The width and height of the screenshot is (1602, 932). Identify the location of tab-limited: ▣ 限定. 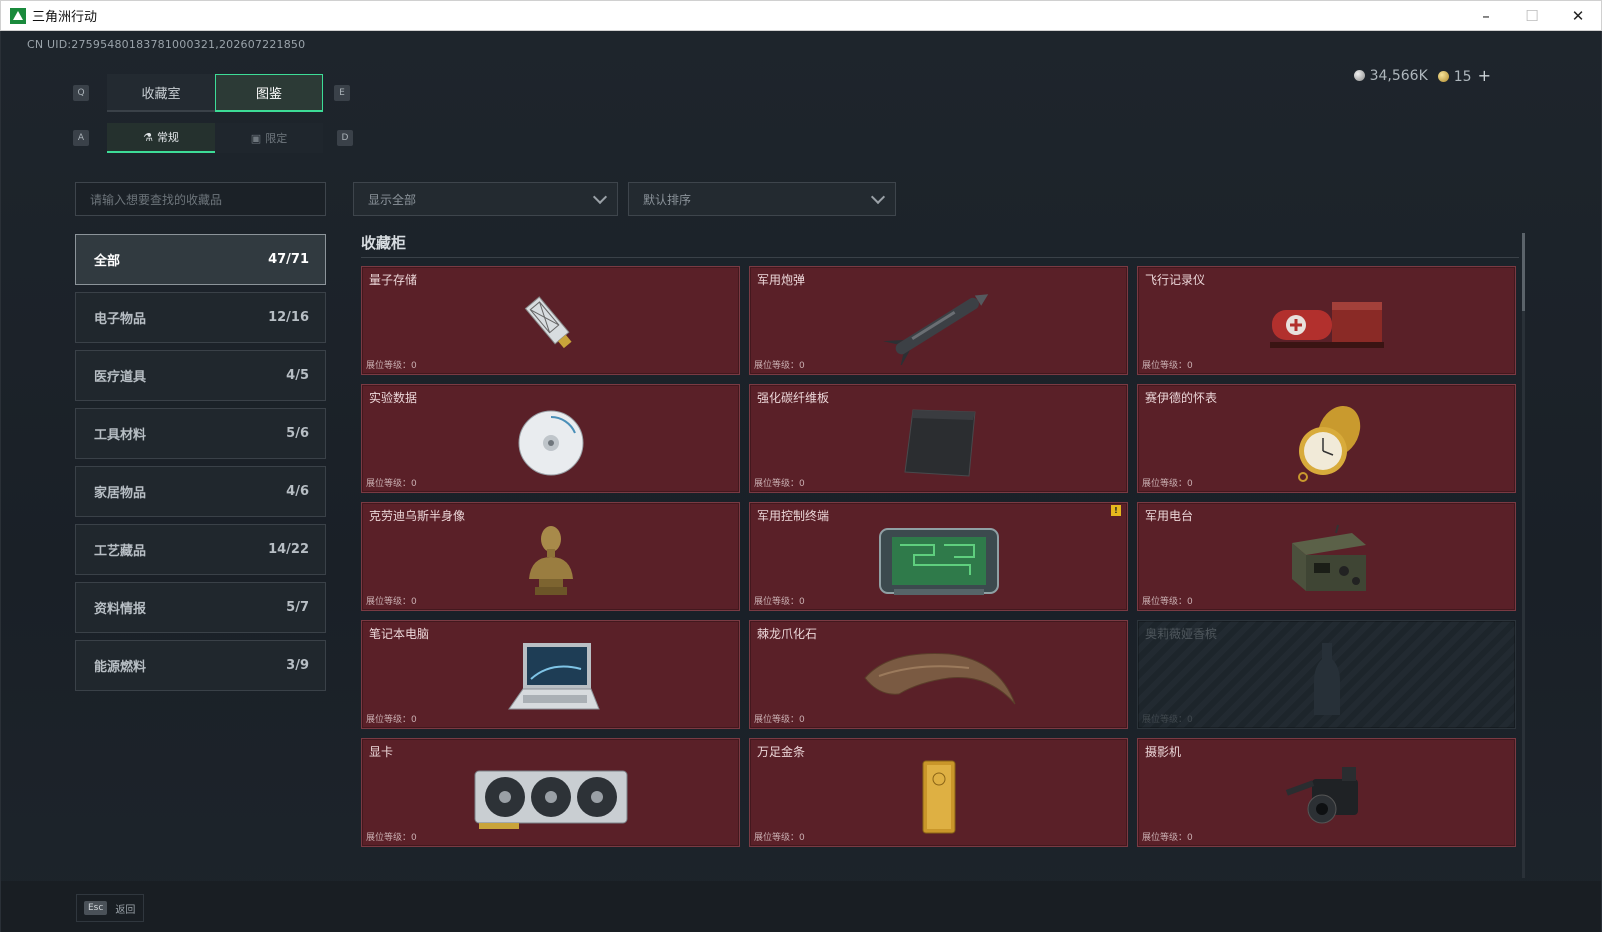
(269, 138).